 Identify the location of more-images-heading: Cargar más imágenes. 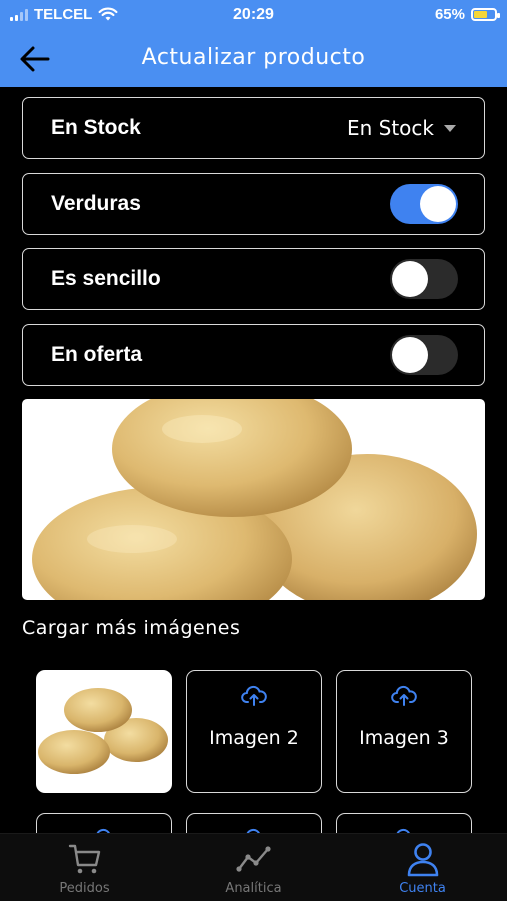
(131, 628).